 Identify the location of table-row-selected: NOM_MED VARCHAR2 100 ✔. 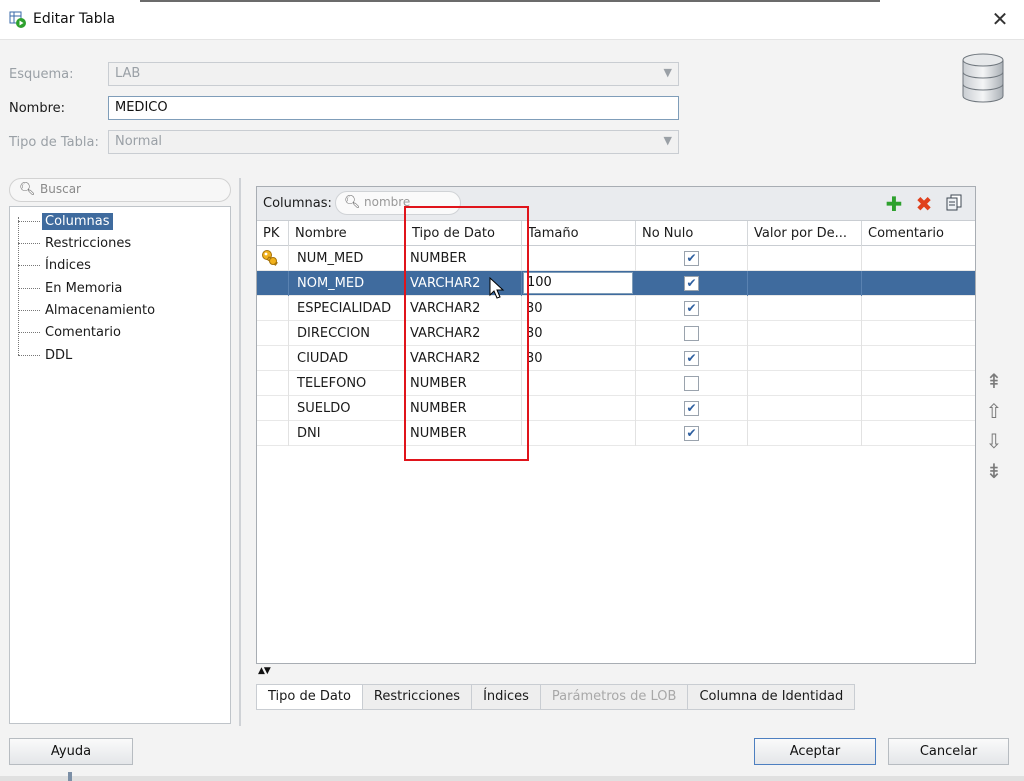
(616, 283).